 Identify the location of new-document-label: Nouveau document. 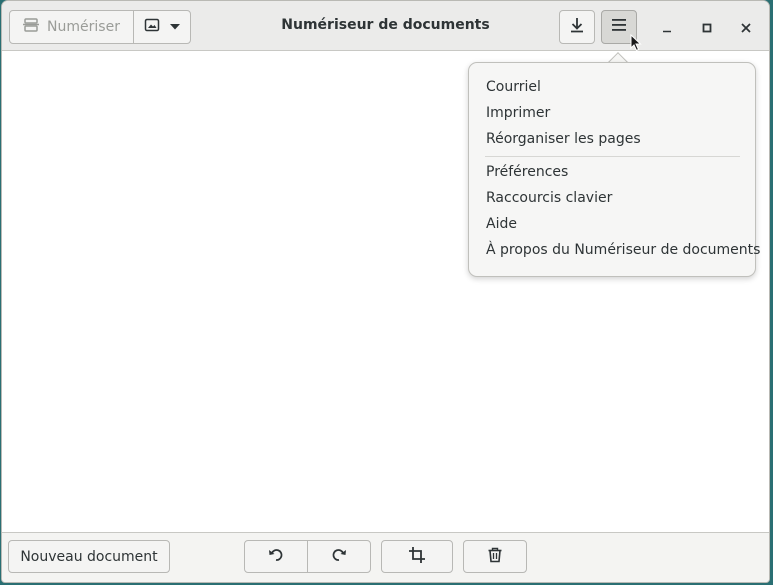
(89, 556).